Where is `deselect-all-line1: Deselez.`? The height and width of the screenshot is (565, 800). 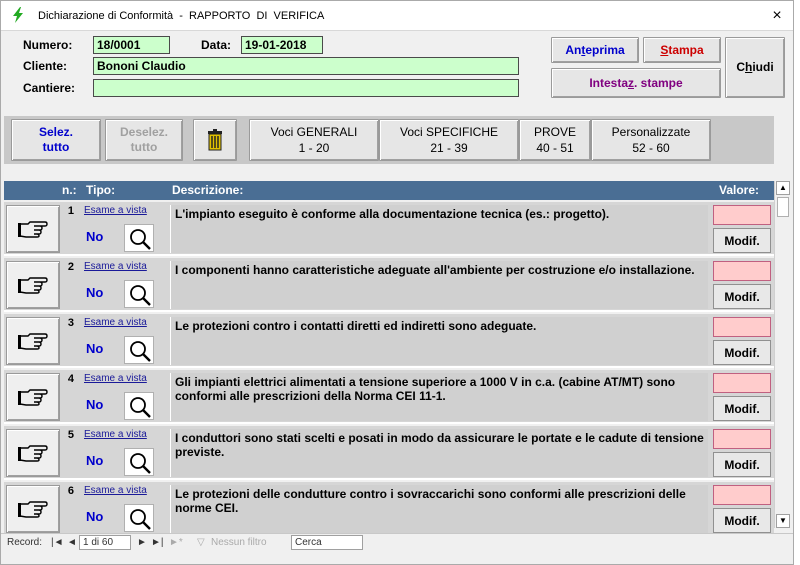
deselect-all-line1: Deselez. is located at coordinates (144, 132).